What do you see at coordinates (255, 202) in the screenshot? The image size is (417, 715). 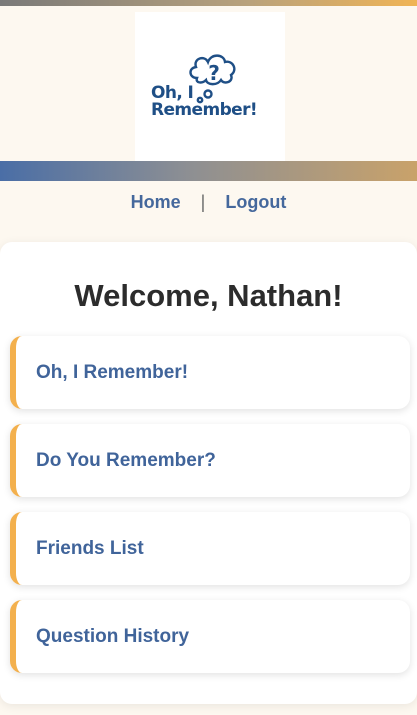 I see `nav-logout-link: Logout` at bounding box center [255, 202].